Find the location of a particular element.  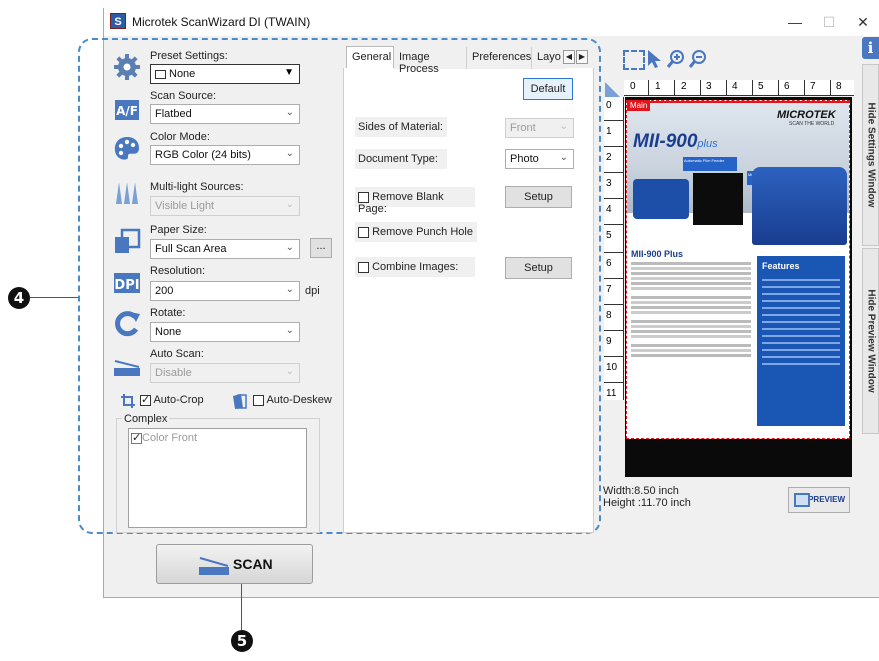

paper-size-icon is located at coordinates (128, 240).